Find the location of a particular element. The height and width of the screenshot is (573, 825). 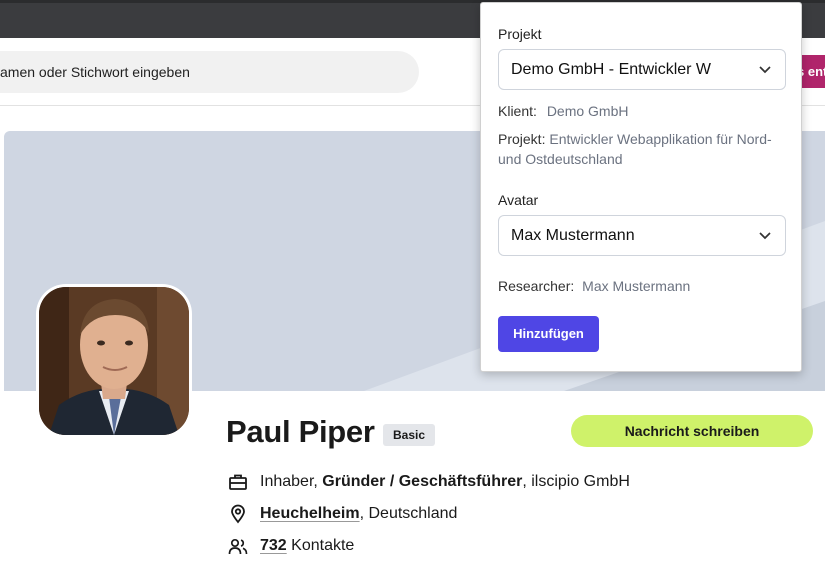

job-company: , ilscipio GmbH is located at coordinates (576, 481).